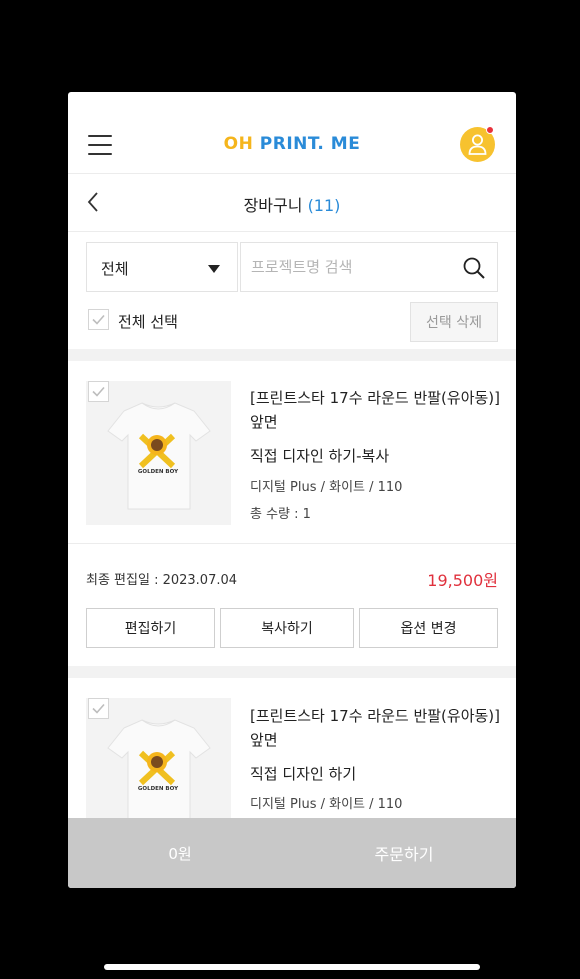  Describe the element at coordinates (292, 967) in the screenshot. I see `home-indicator` at that location.